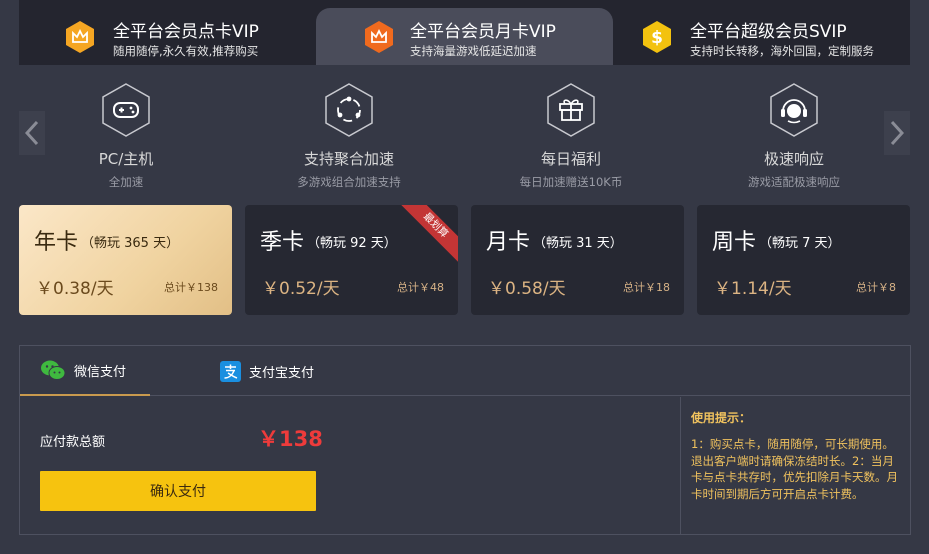 The height and width of the screenshot is (554, 929). Describe the element at coordinates (577, 260) in the screenshot. I see `plan-card-monthly: 月卡 （畅玩 31 天） ￥0.58/天 总计￥18` at that location.